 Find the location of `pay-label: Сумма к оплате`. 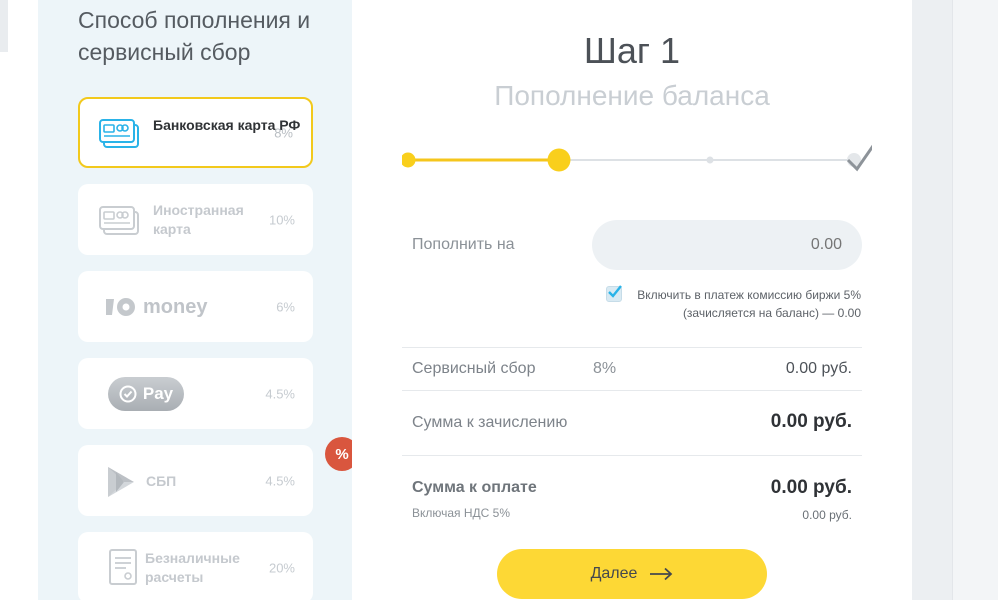

pay-label: Сумма к оплате is located at coordinates (474, 487).